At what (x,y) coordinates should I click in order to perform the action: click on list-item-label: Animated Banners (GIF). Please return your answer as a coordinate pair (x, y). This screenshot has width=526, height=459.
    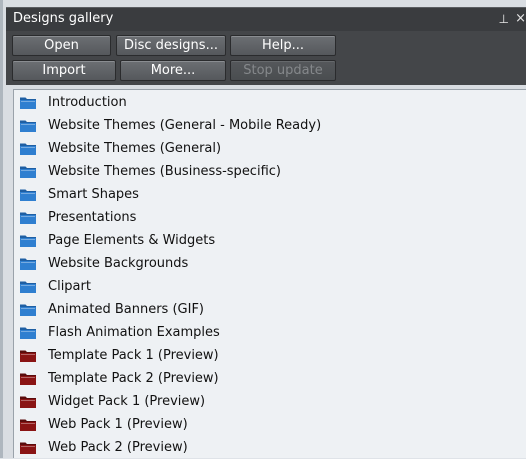
    Looking at the image, I should click on (126, 309).